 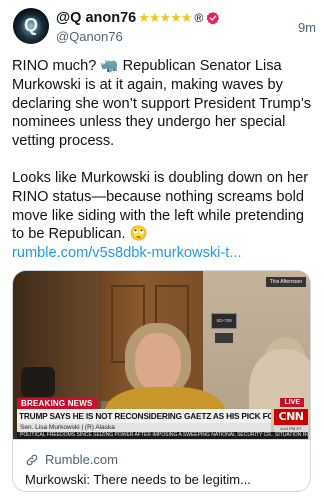 I want to click on link-icon, so click(x=32, y=459).